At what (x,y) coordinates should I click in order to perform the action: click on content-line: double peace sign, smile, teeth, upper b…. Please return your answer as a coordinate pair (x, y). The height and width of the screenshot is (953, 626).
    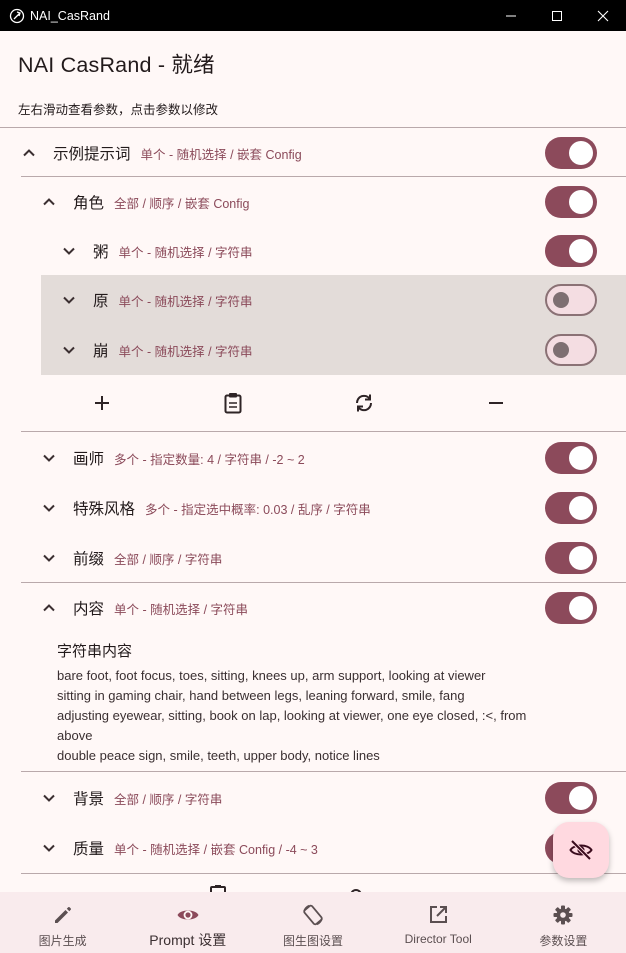
    Looking at the image, I should click on (218, 755).